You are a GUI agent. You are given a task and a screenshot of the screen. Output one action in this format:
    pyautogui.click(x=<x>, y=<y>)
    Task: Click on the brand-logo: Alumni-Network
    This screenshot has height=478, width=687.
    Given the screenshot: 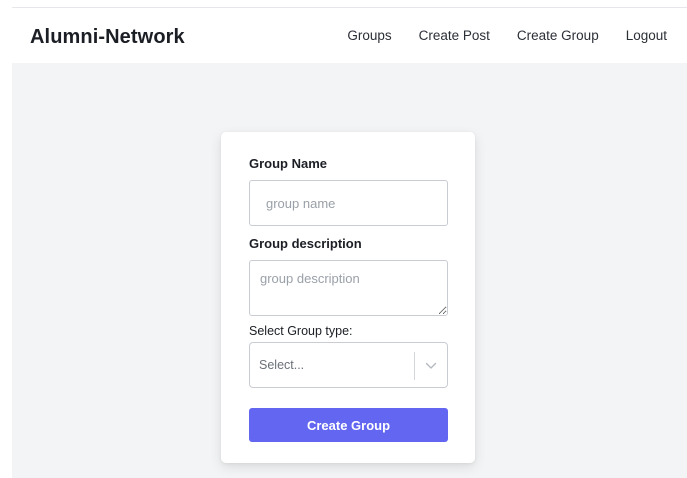 What is the action you would take?
    pyautogui.click(x=107, y=37)
    